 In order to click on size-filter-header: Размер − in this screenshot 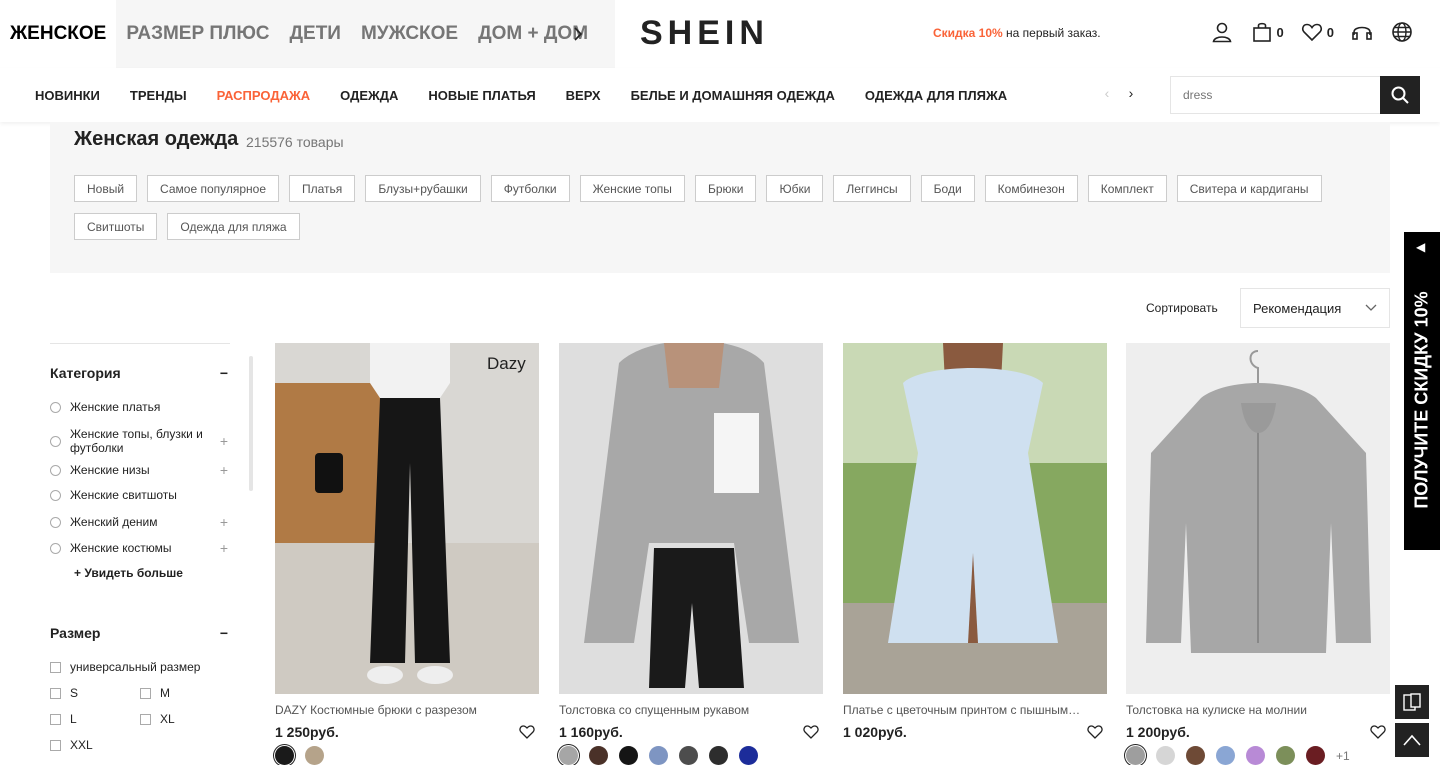, I will do `click(139, 633)`.